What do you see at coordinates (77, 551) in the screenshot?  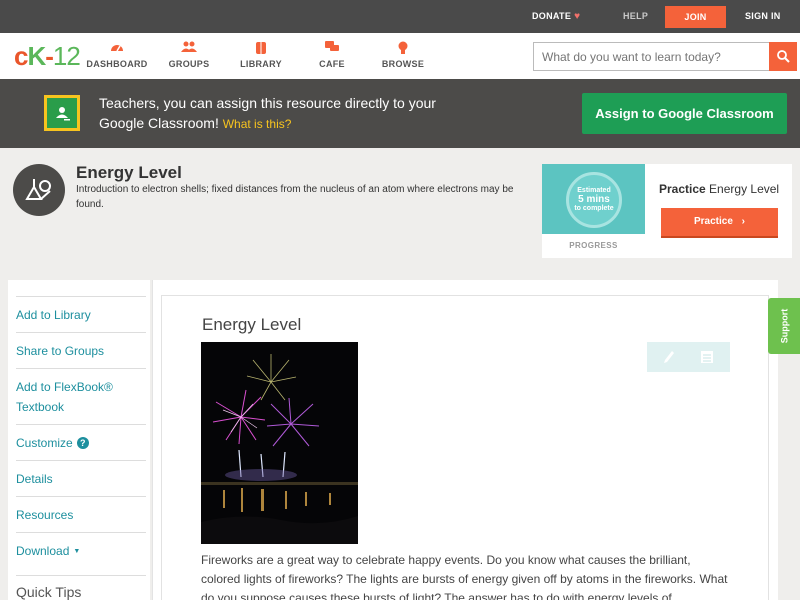 I see `caret-down-icon: ▼` at bounding box center [77, 551].